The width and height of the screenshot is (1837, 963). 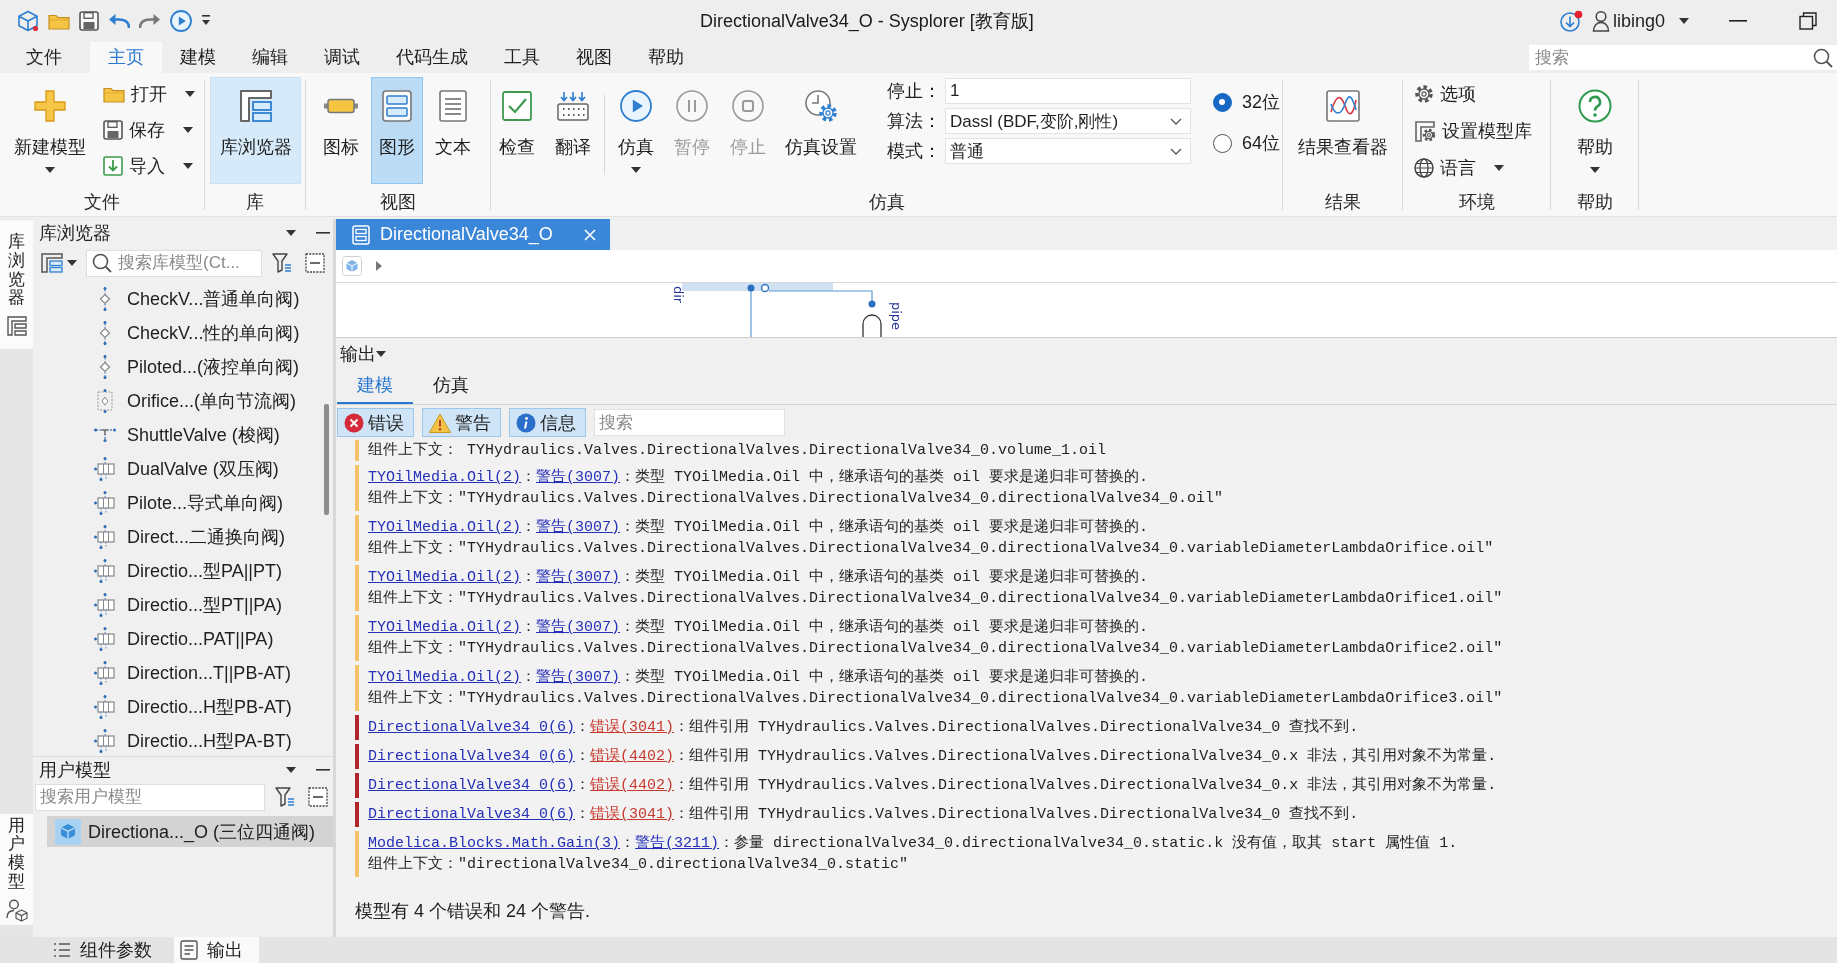 What do you see at coordinates (185, 469) in the screenshot?
I see `tree-item: DualValve (双压阀)` at bounding box center [185, 469].